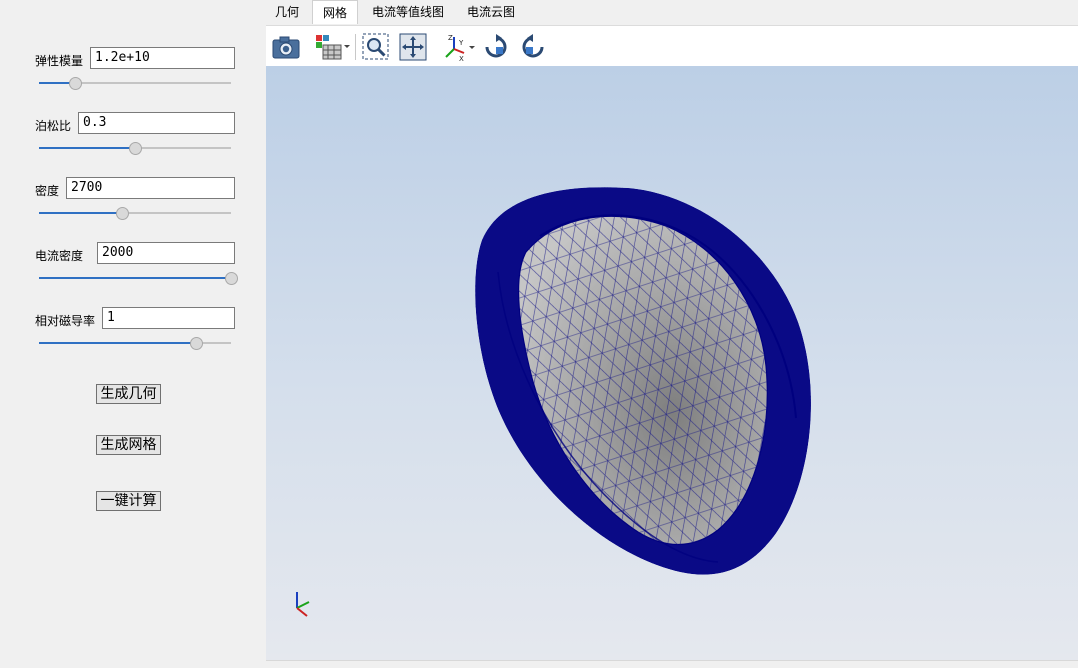 The image size is (1078, 668). What do you see at coordinates (128, 501) in the screenshot?
I see `one-click-compute-button: 一键计算` at bounding box center [128, 501].